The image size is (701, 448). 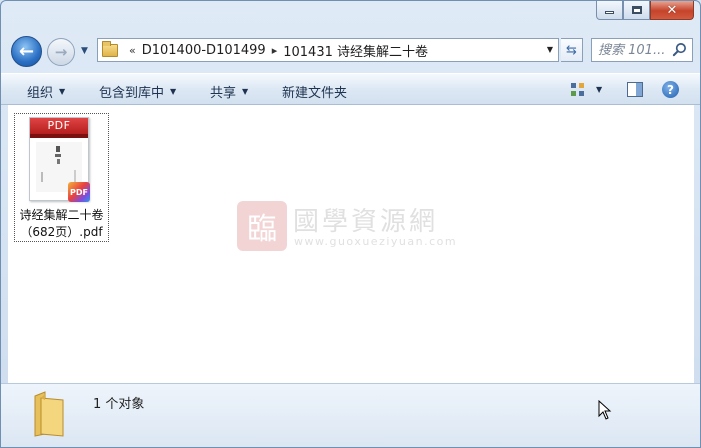 What do you see at coordinates (119, 404) in the screenshot?
I see `item-count-status: 1 个对象` at bounding box center [119, 404].